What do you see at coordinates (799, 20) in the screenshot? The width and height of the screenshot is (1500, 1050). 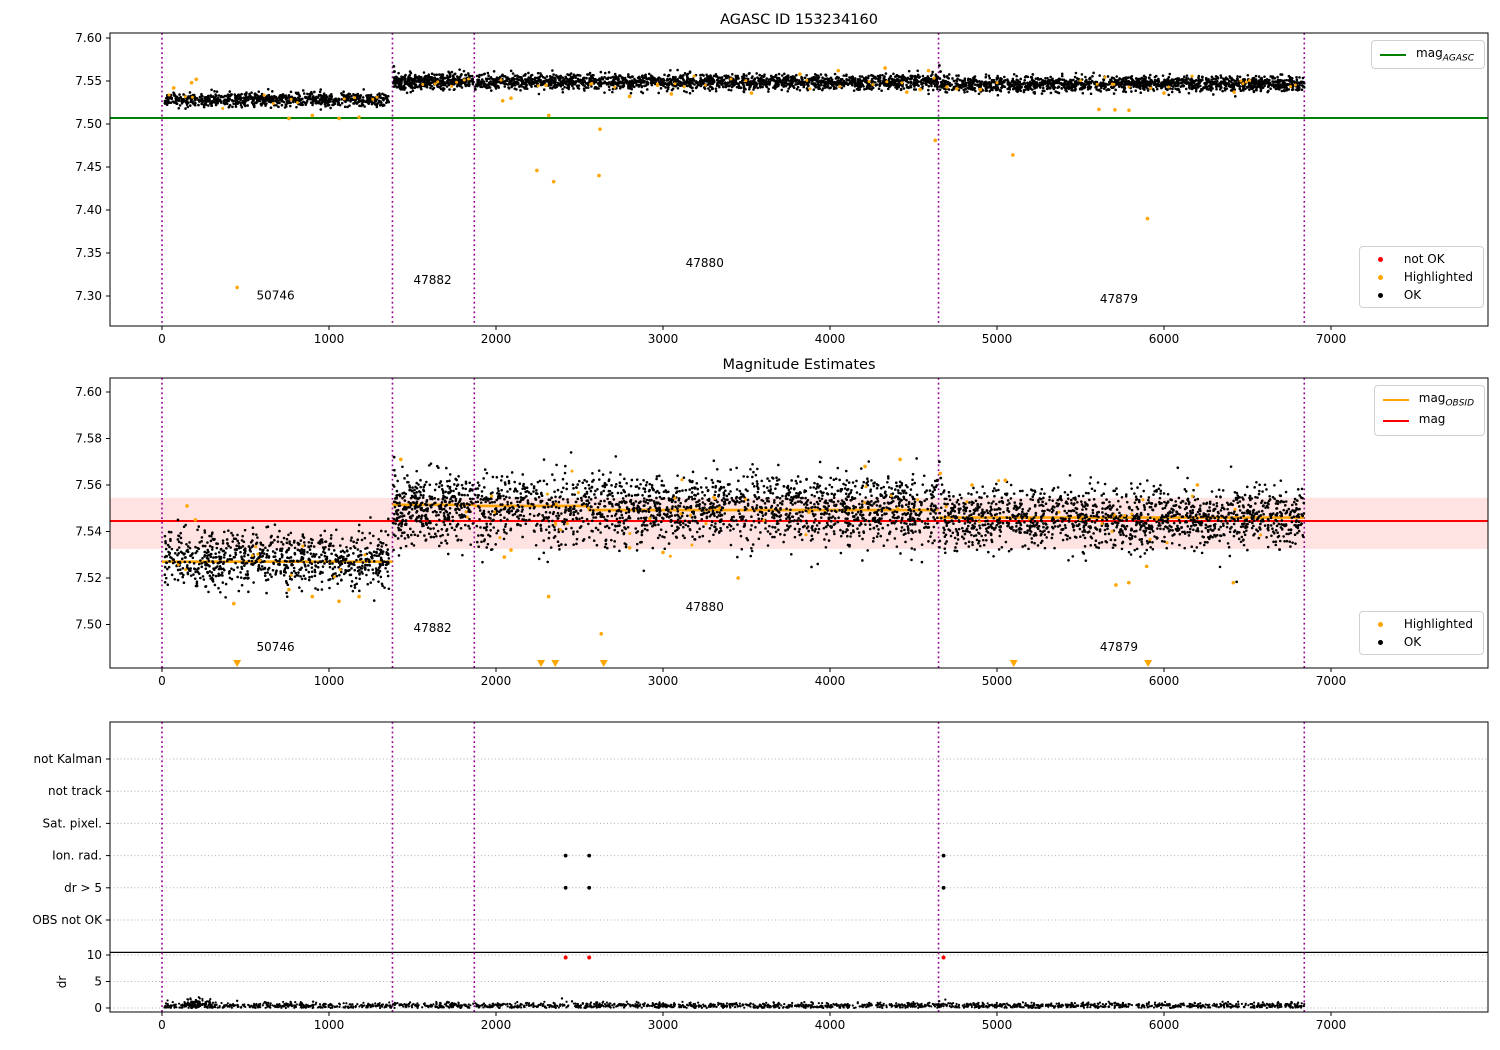 I see `plot-title-top: AGASC ID 153234160` at bounding box center [799, 20].